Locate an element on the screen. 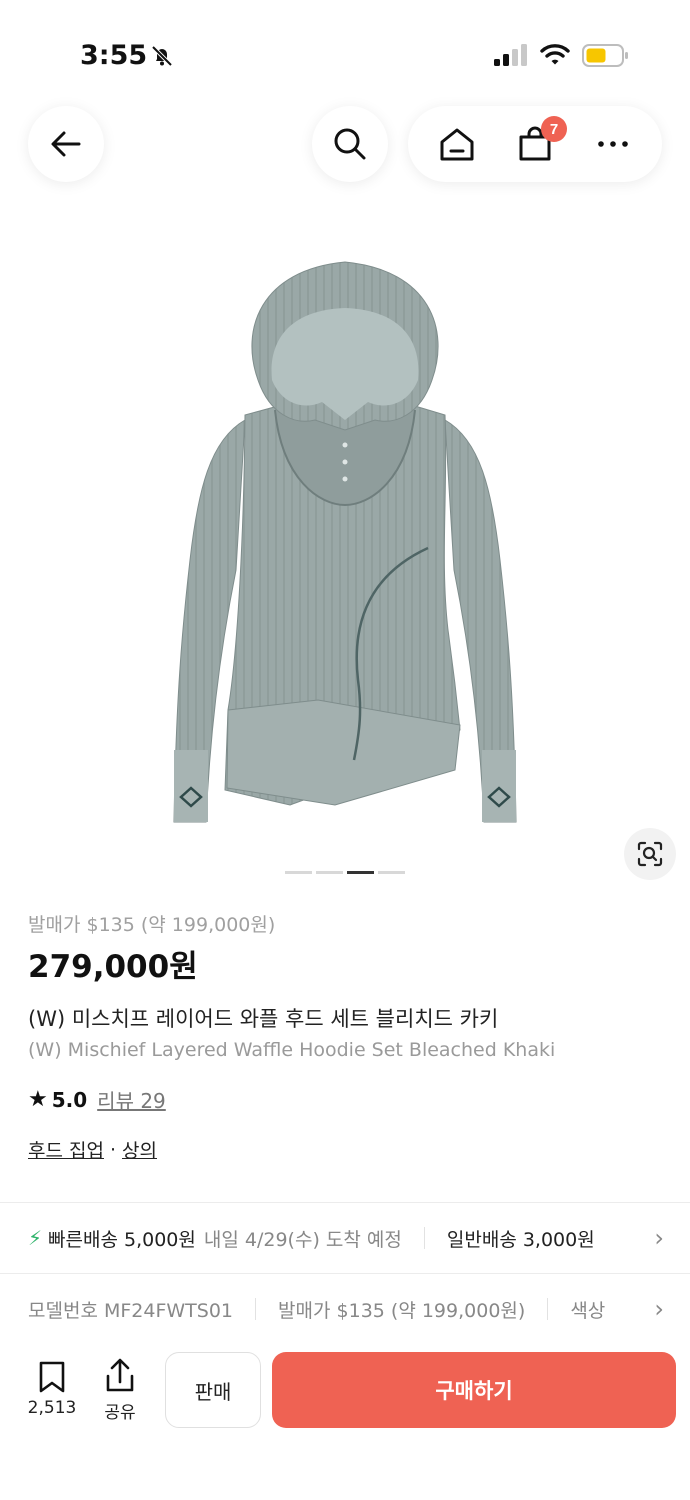 The image size is (690, 1500). more-dots-icon is located at coordinates (613, 144).